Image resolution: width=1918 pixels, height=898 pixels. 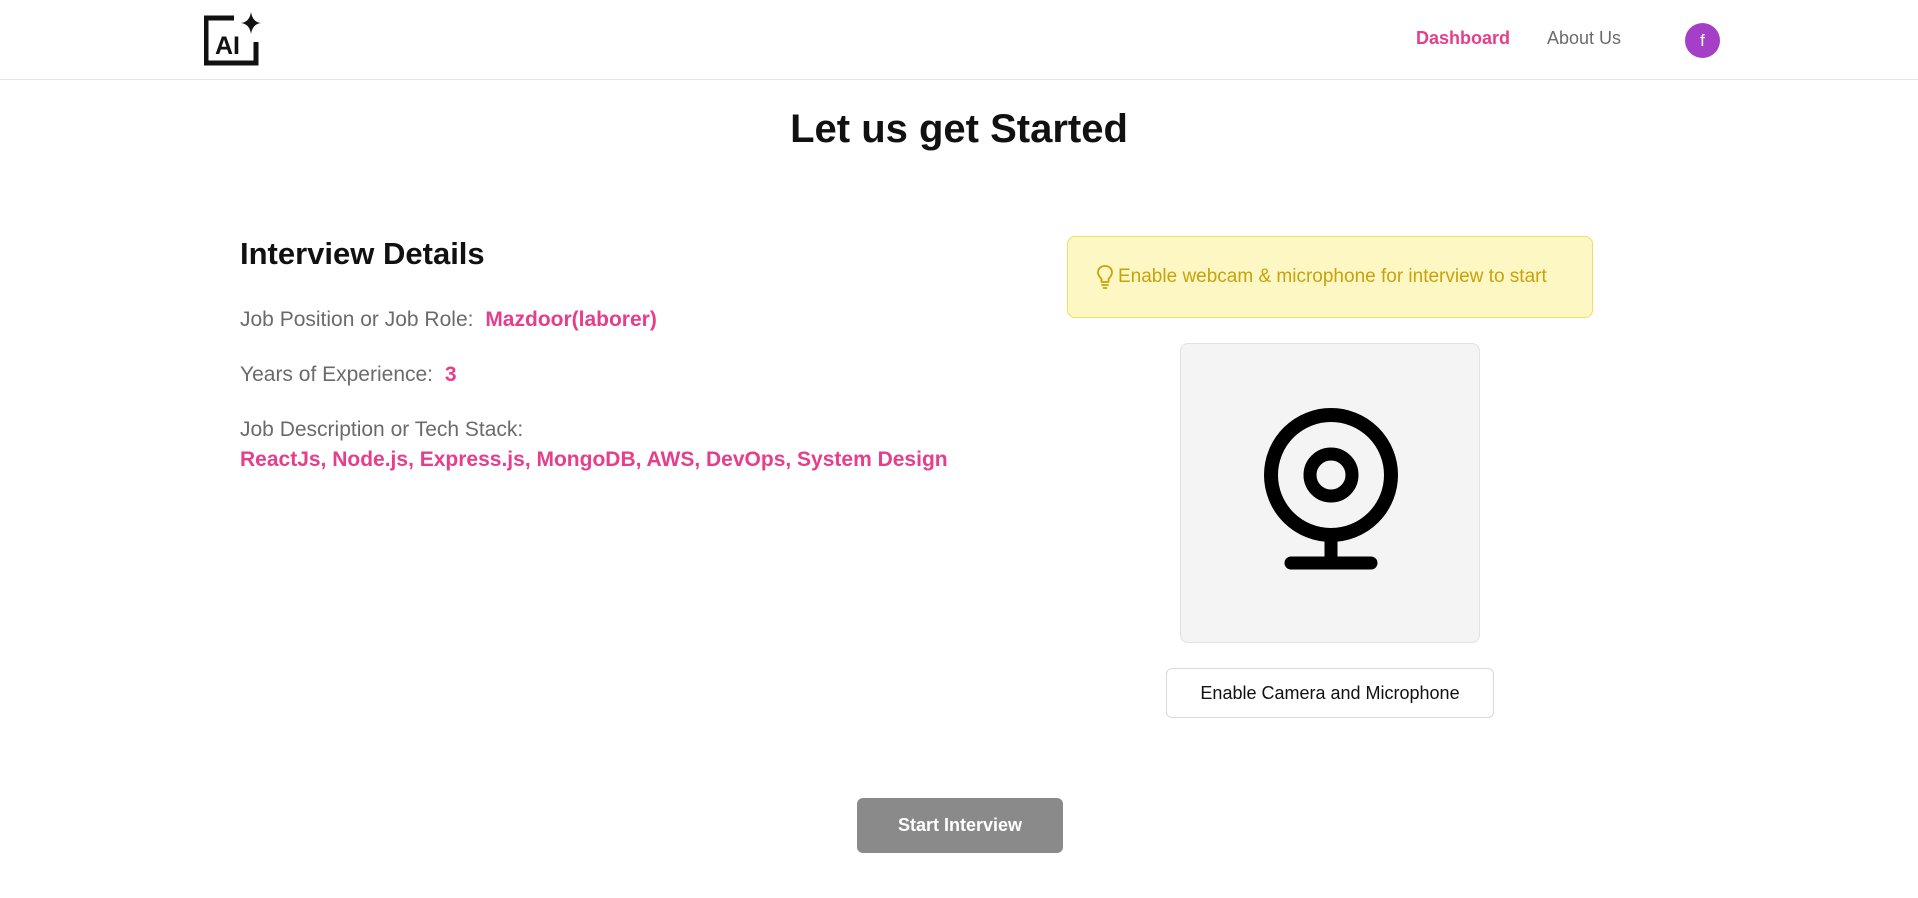 What do you see at coordinates (959, 40) in the screenshot?
I see `top-navbar: AI Dashboard About Us f` at bounding box center [959, 40].